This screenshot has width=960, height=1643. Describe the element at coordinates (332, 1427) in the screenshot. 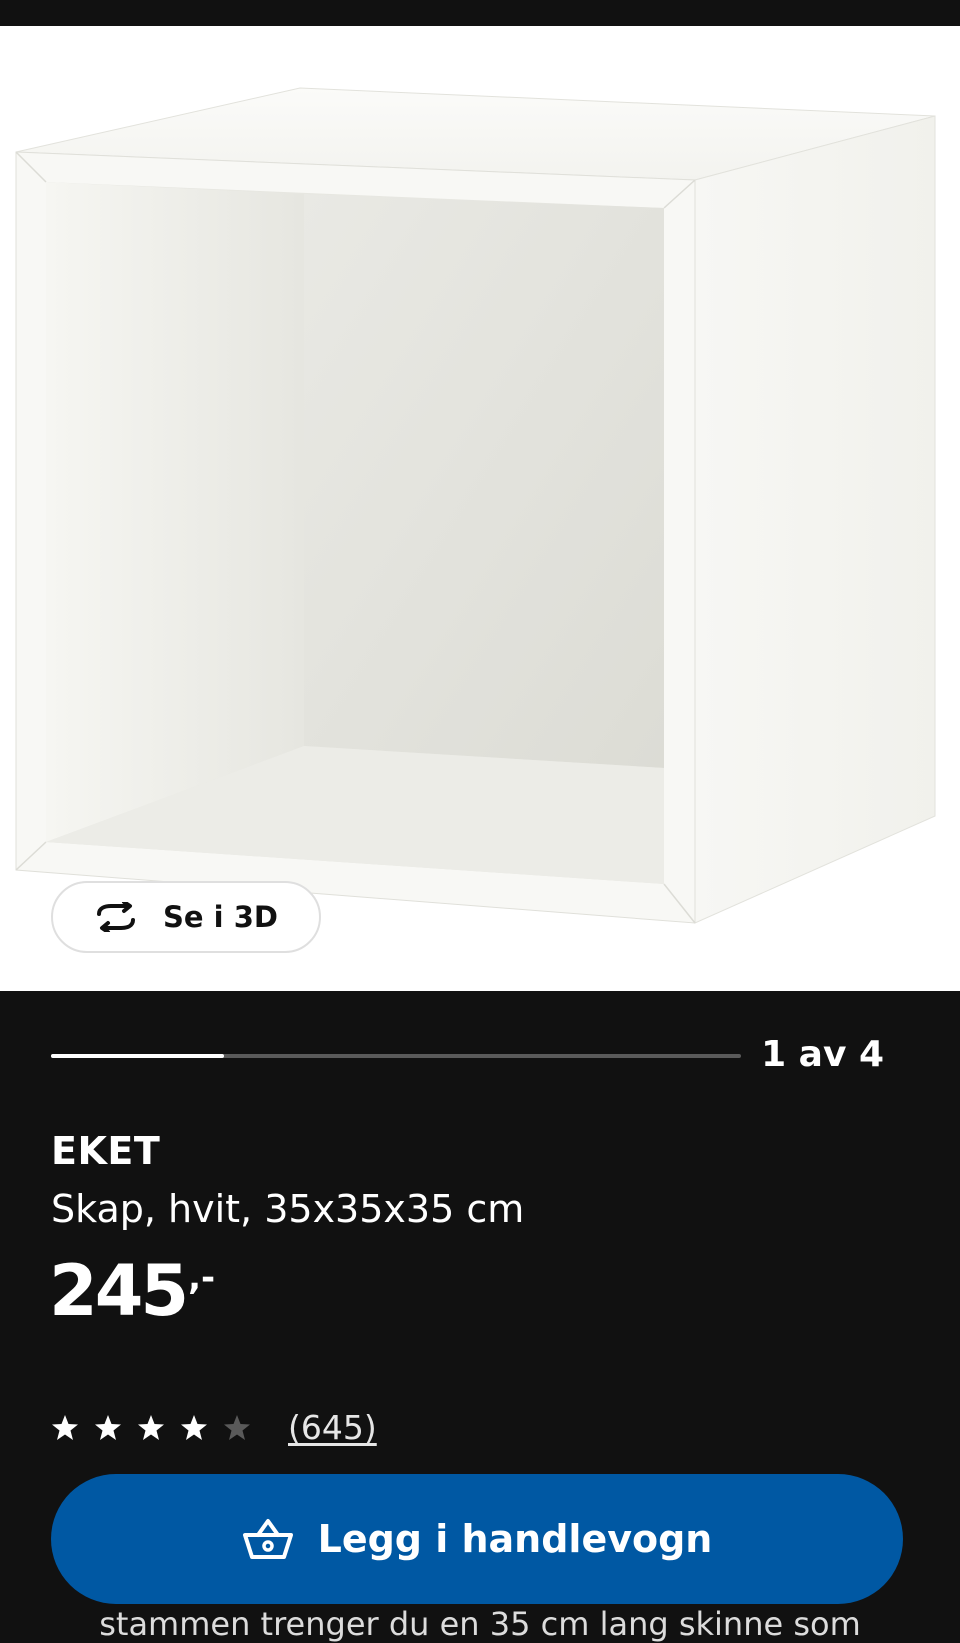

I see `review-count-link: (645)` at that location.